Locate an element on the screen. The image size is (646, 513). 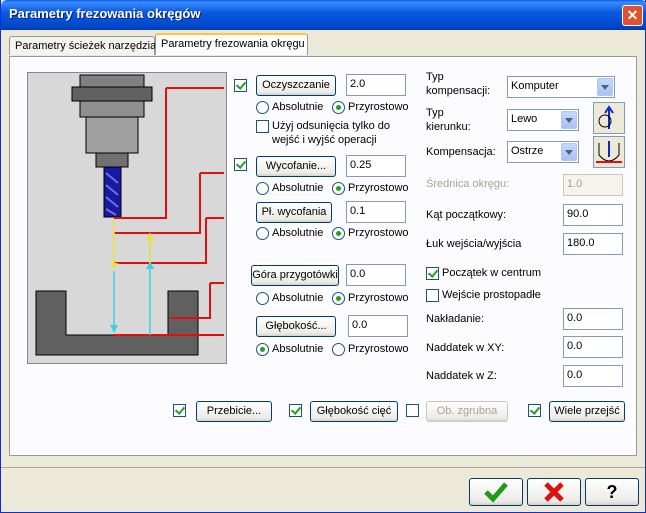
ok-button is located at coordinates (496, 492).